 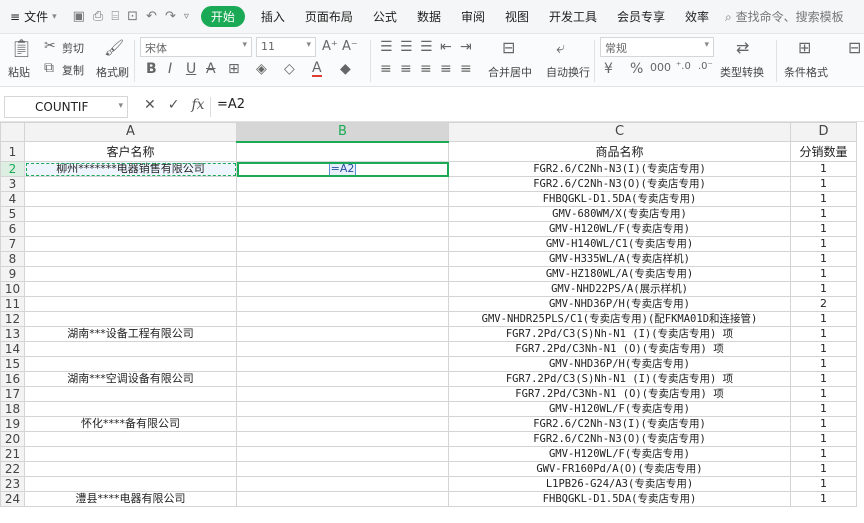 I want to click on align-left-icon: ≡, so click(x=386, y=69).